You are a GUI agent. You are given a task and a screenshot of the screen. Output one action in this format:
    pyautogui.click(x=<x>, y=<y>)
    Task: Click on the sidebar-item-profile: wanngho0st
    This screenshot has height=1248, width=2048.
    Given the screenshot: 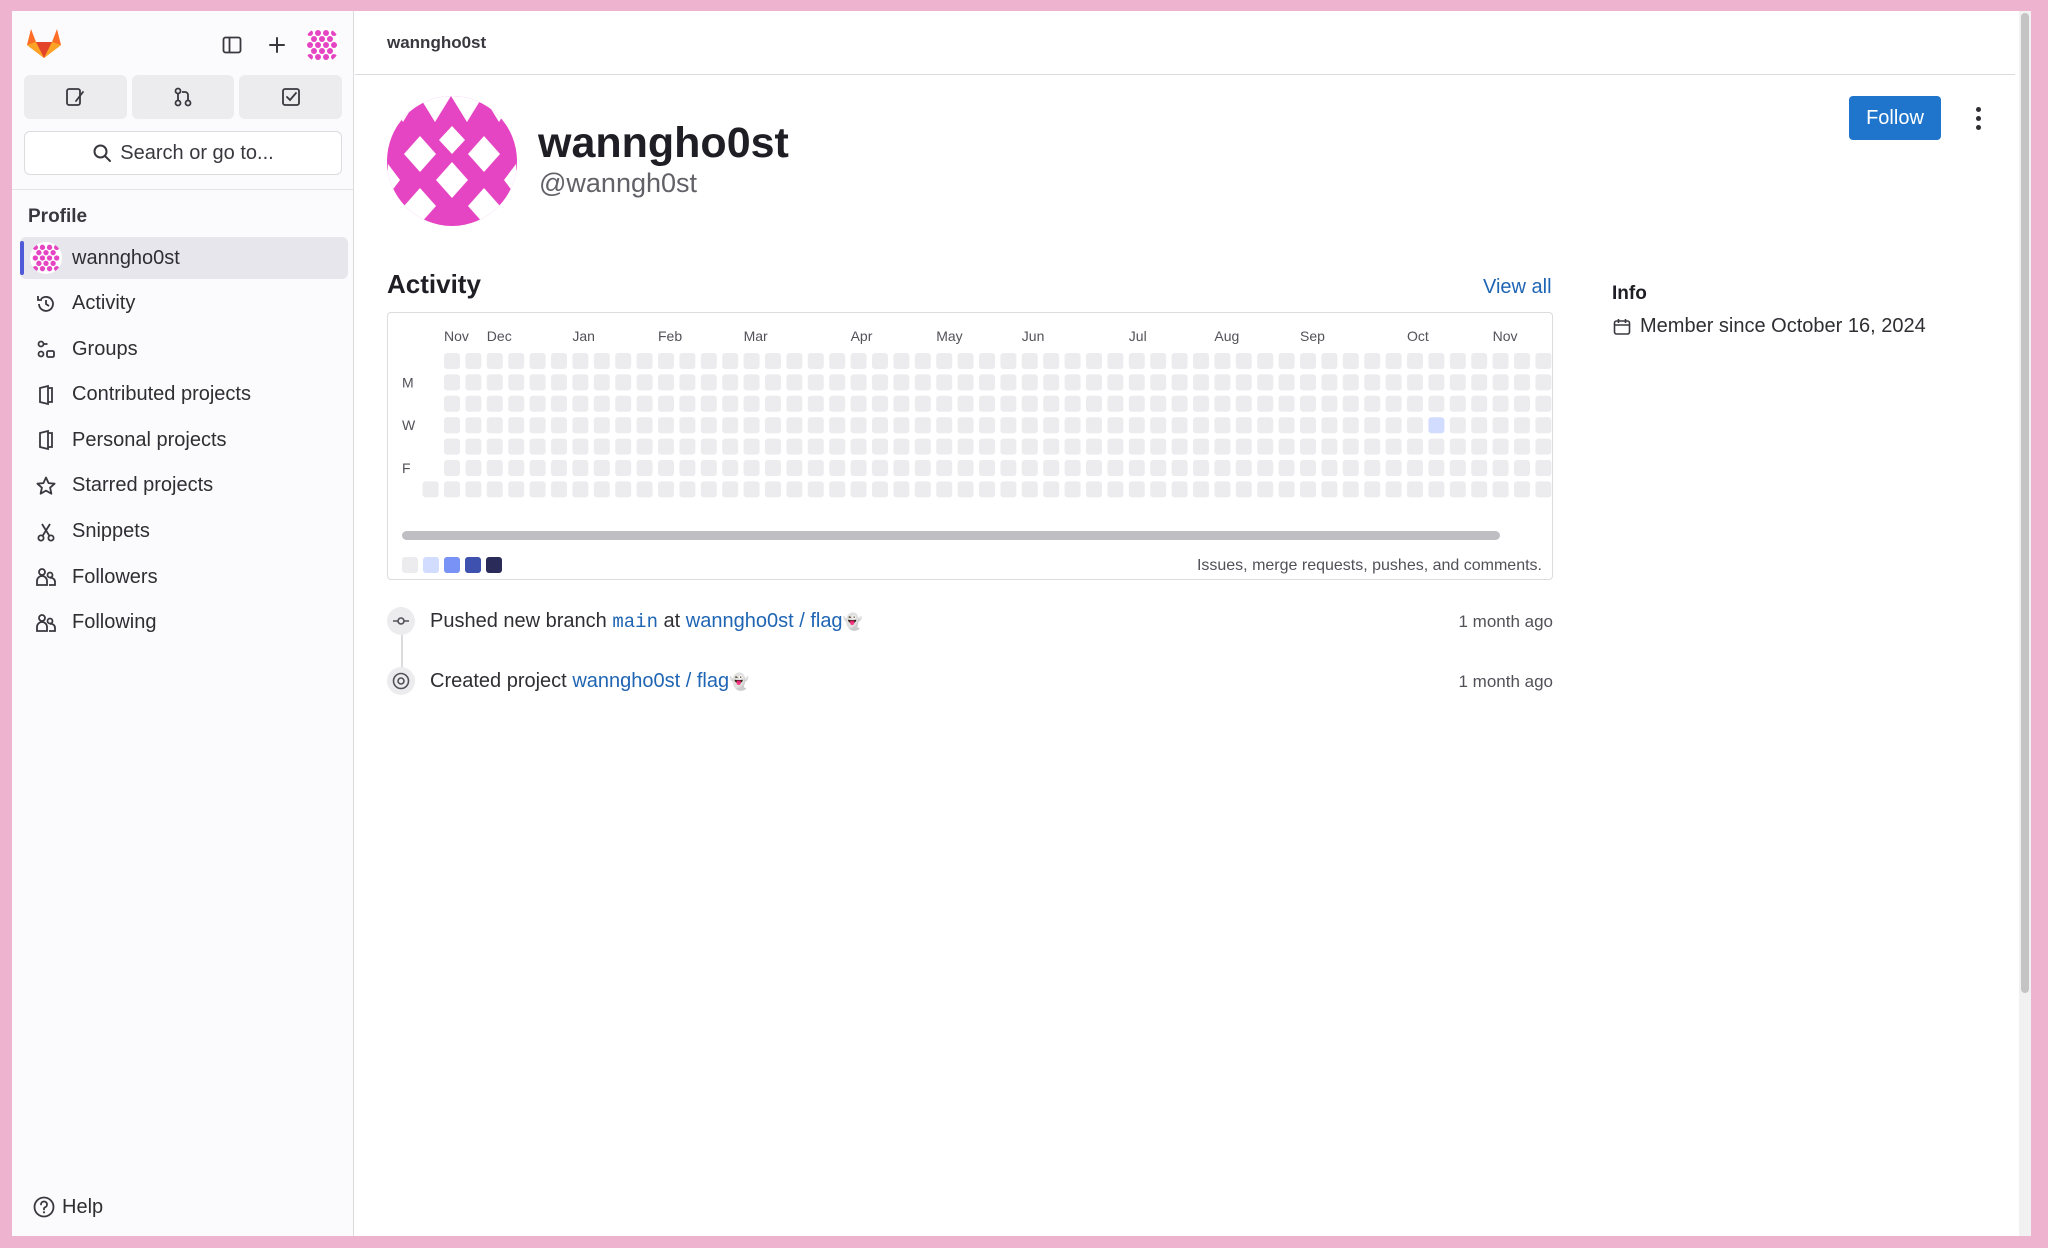 What is the action you would take?
    pyautogui.click(x=184, y=258)
    